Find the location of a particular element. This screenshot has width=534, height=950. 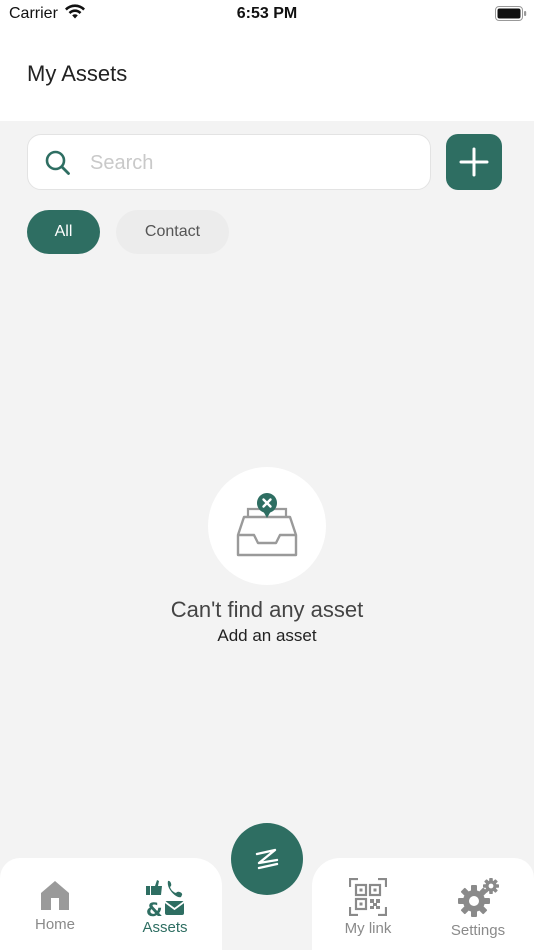

empty-state-illustration is located at coordinates (267, 526).